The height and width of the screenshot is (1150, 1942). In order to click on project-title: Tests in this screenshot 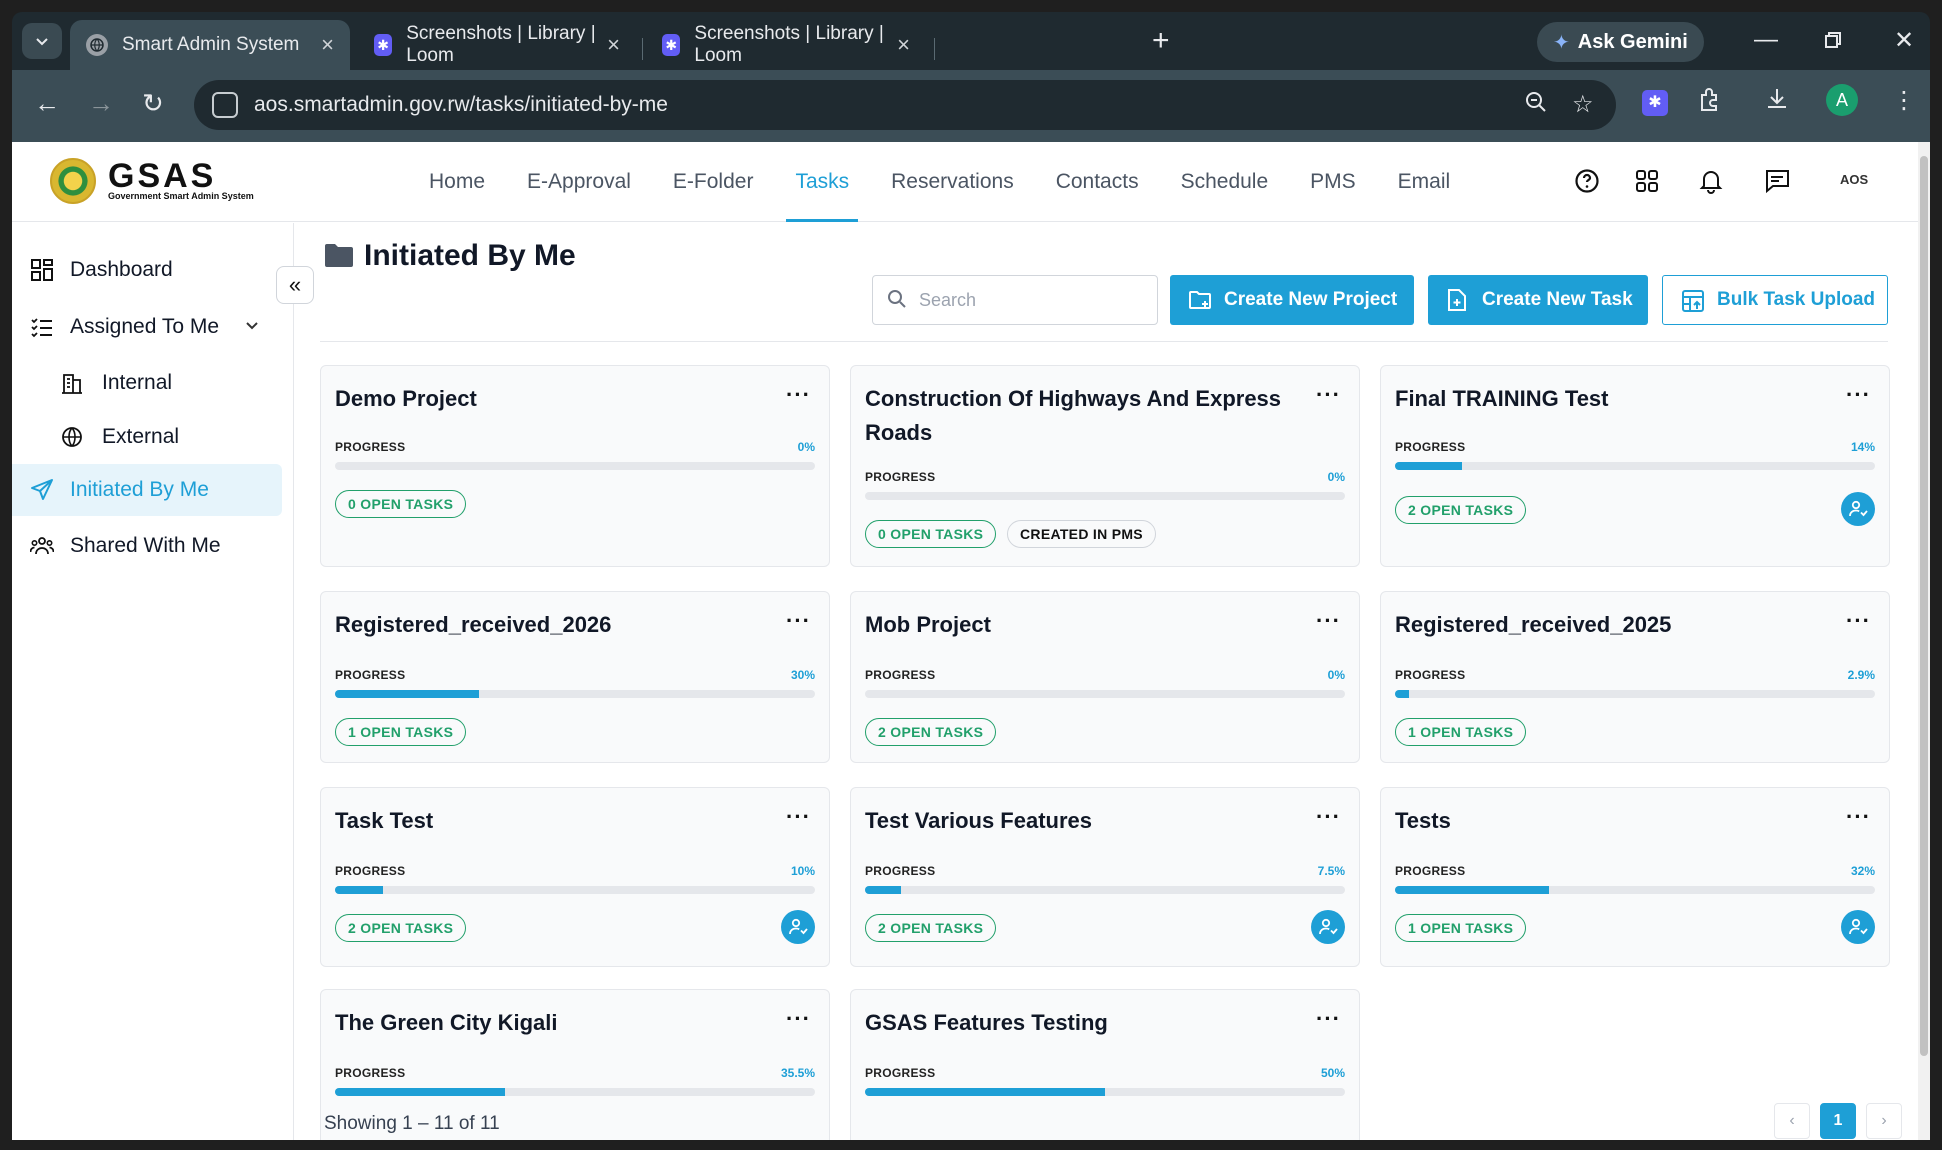, I will do `click(1605, 821)`.